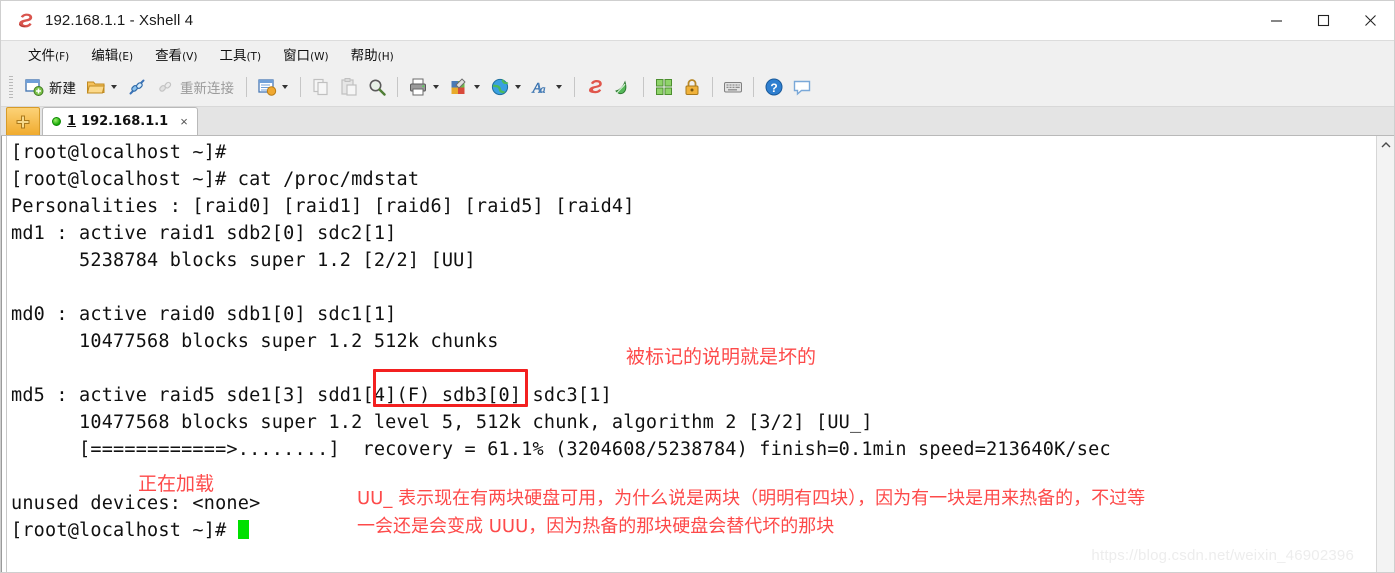 The image size is (1395, 573). I want to click on print-dropdown-caret, so click(436, 86).